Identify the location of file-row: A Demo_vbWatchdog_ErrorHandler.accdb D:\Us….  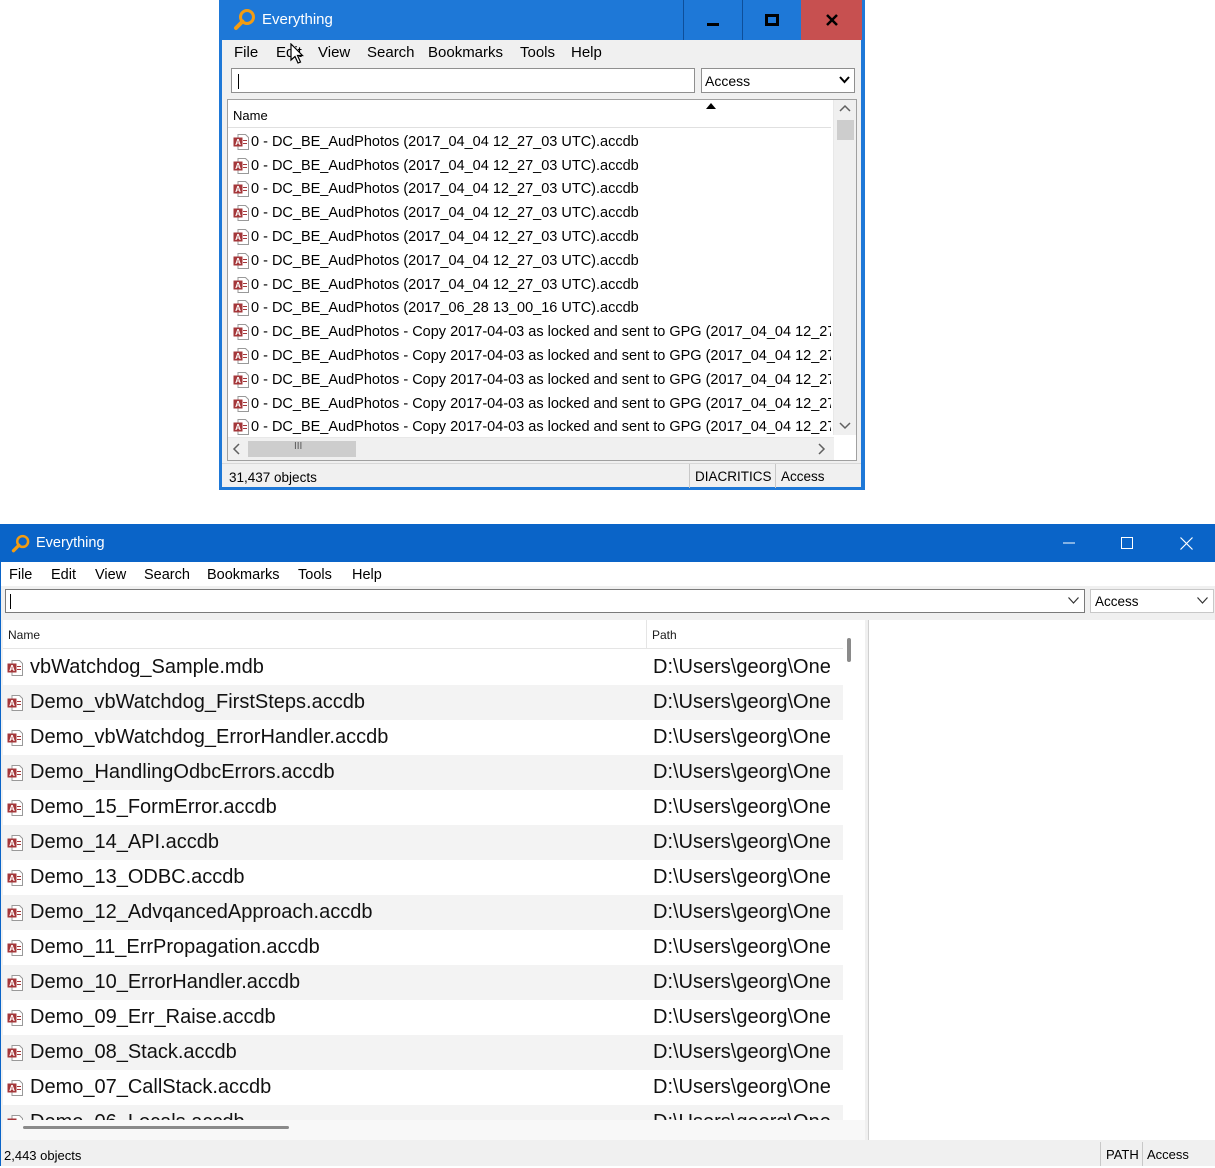
(423, 737).